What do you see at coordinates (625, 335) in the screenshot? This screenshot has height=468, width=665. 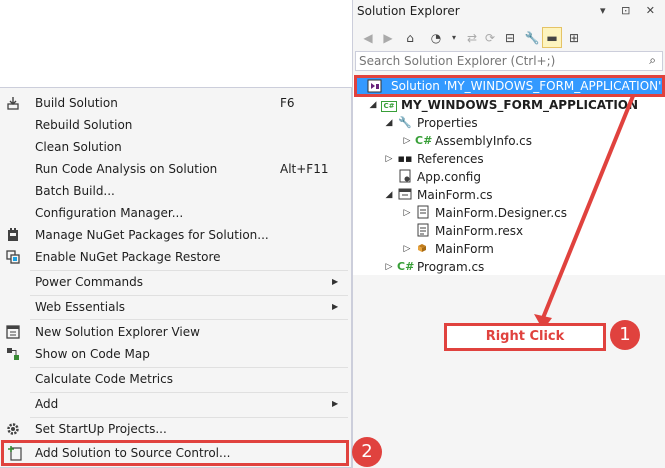 I see `step-1-badge: 1` at bounding box center [625, 335].